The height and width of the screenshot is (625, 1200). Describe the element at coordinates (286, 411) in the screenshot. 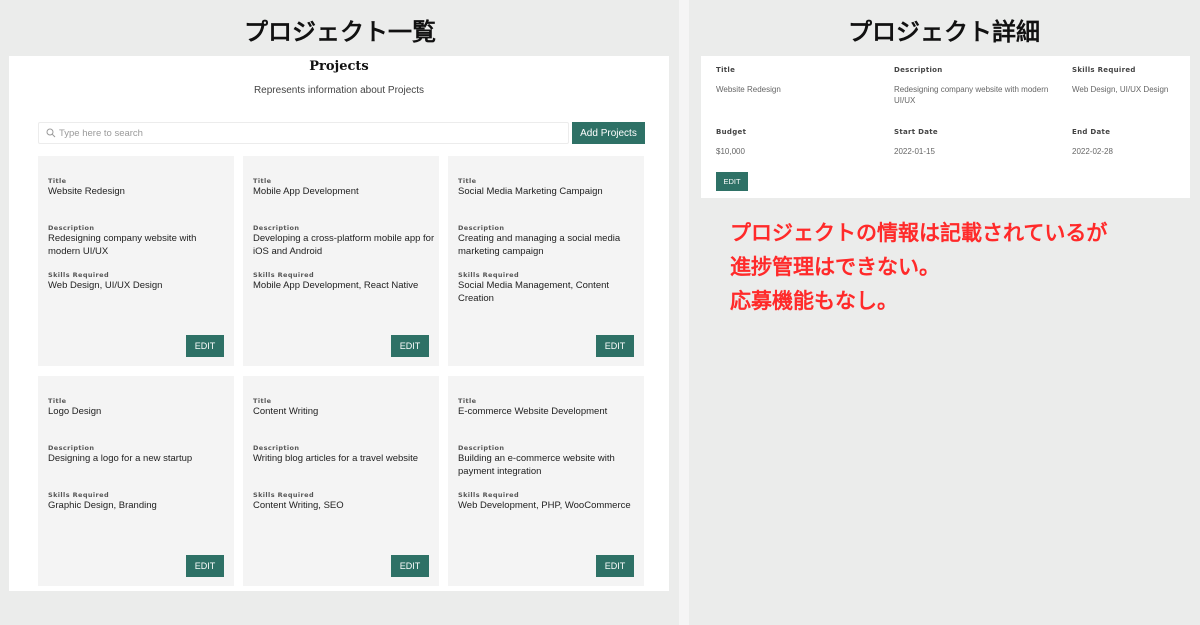

I see `project-title: Content Writing` at that location.